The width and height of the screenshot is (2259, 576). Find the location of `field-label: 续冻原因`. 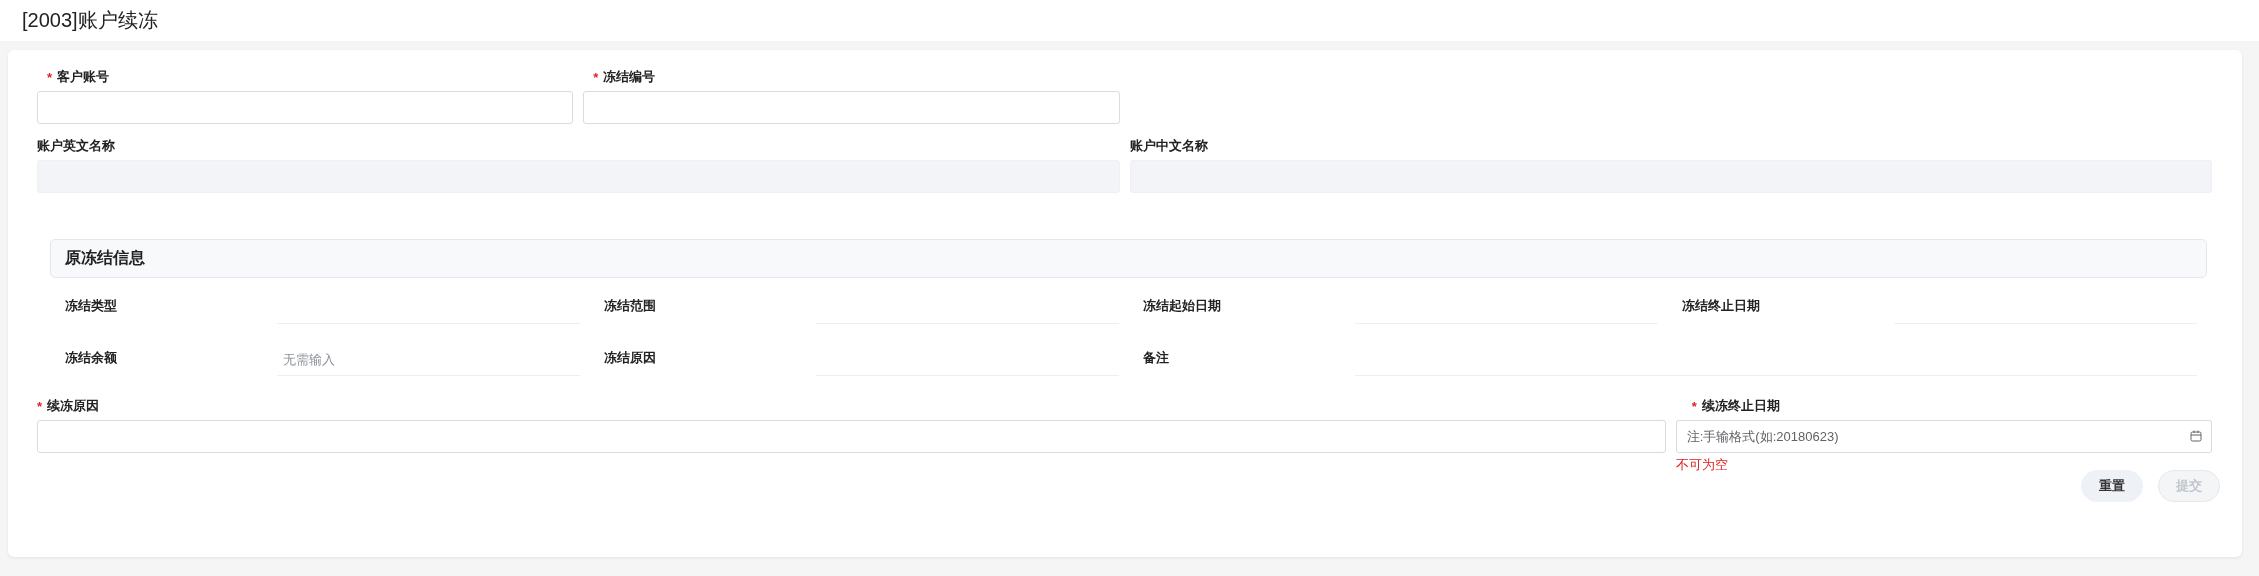

field-label: 续冻原因 is located at coordinates (73, 406).